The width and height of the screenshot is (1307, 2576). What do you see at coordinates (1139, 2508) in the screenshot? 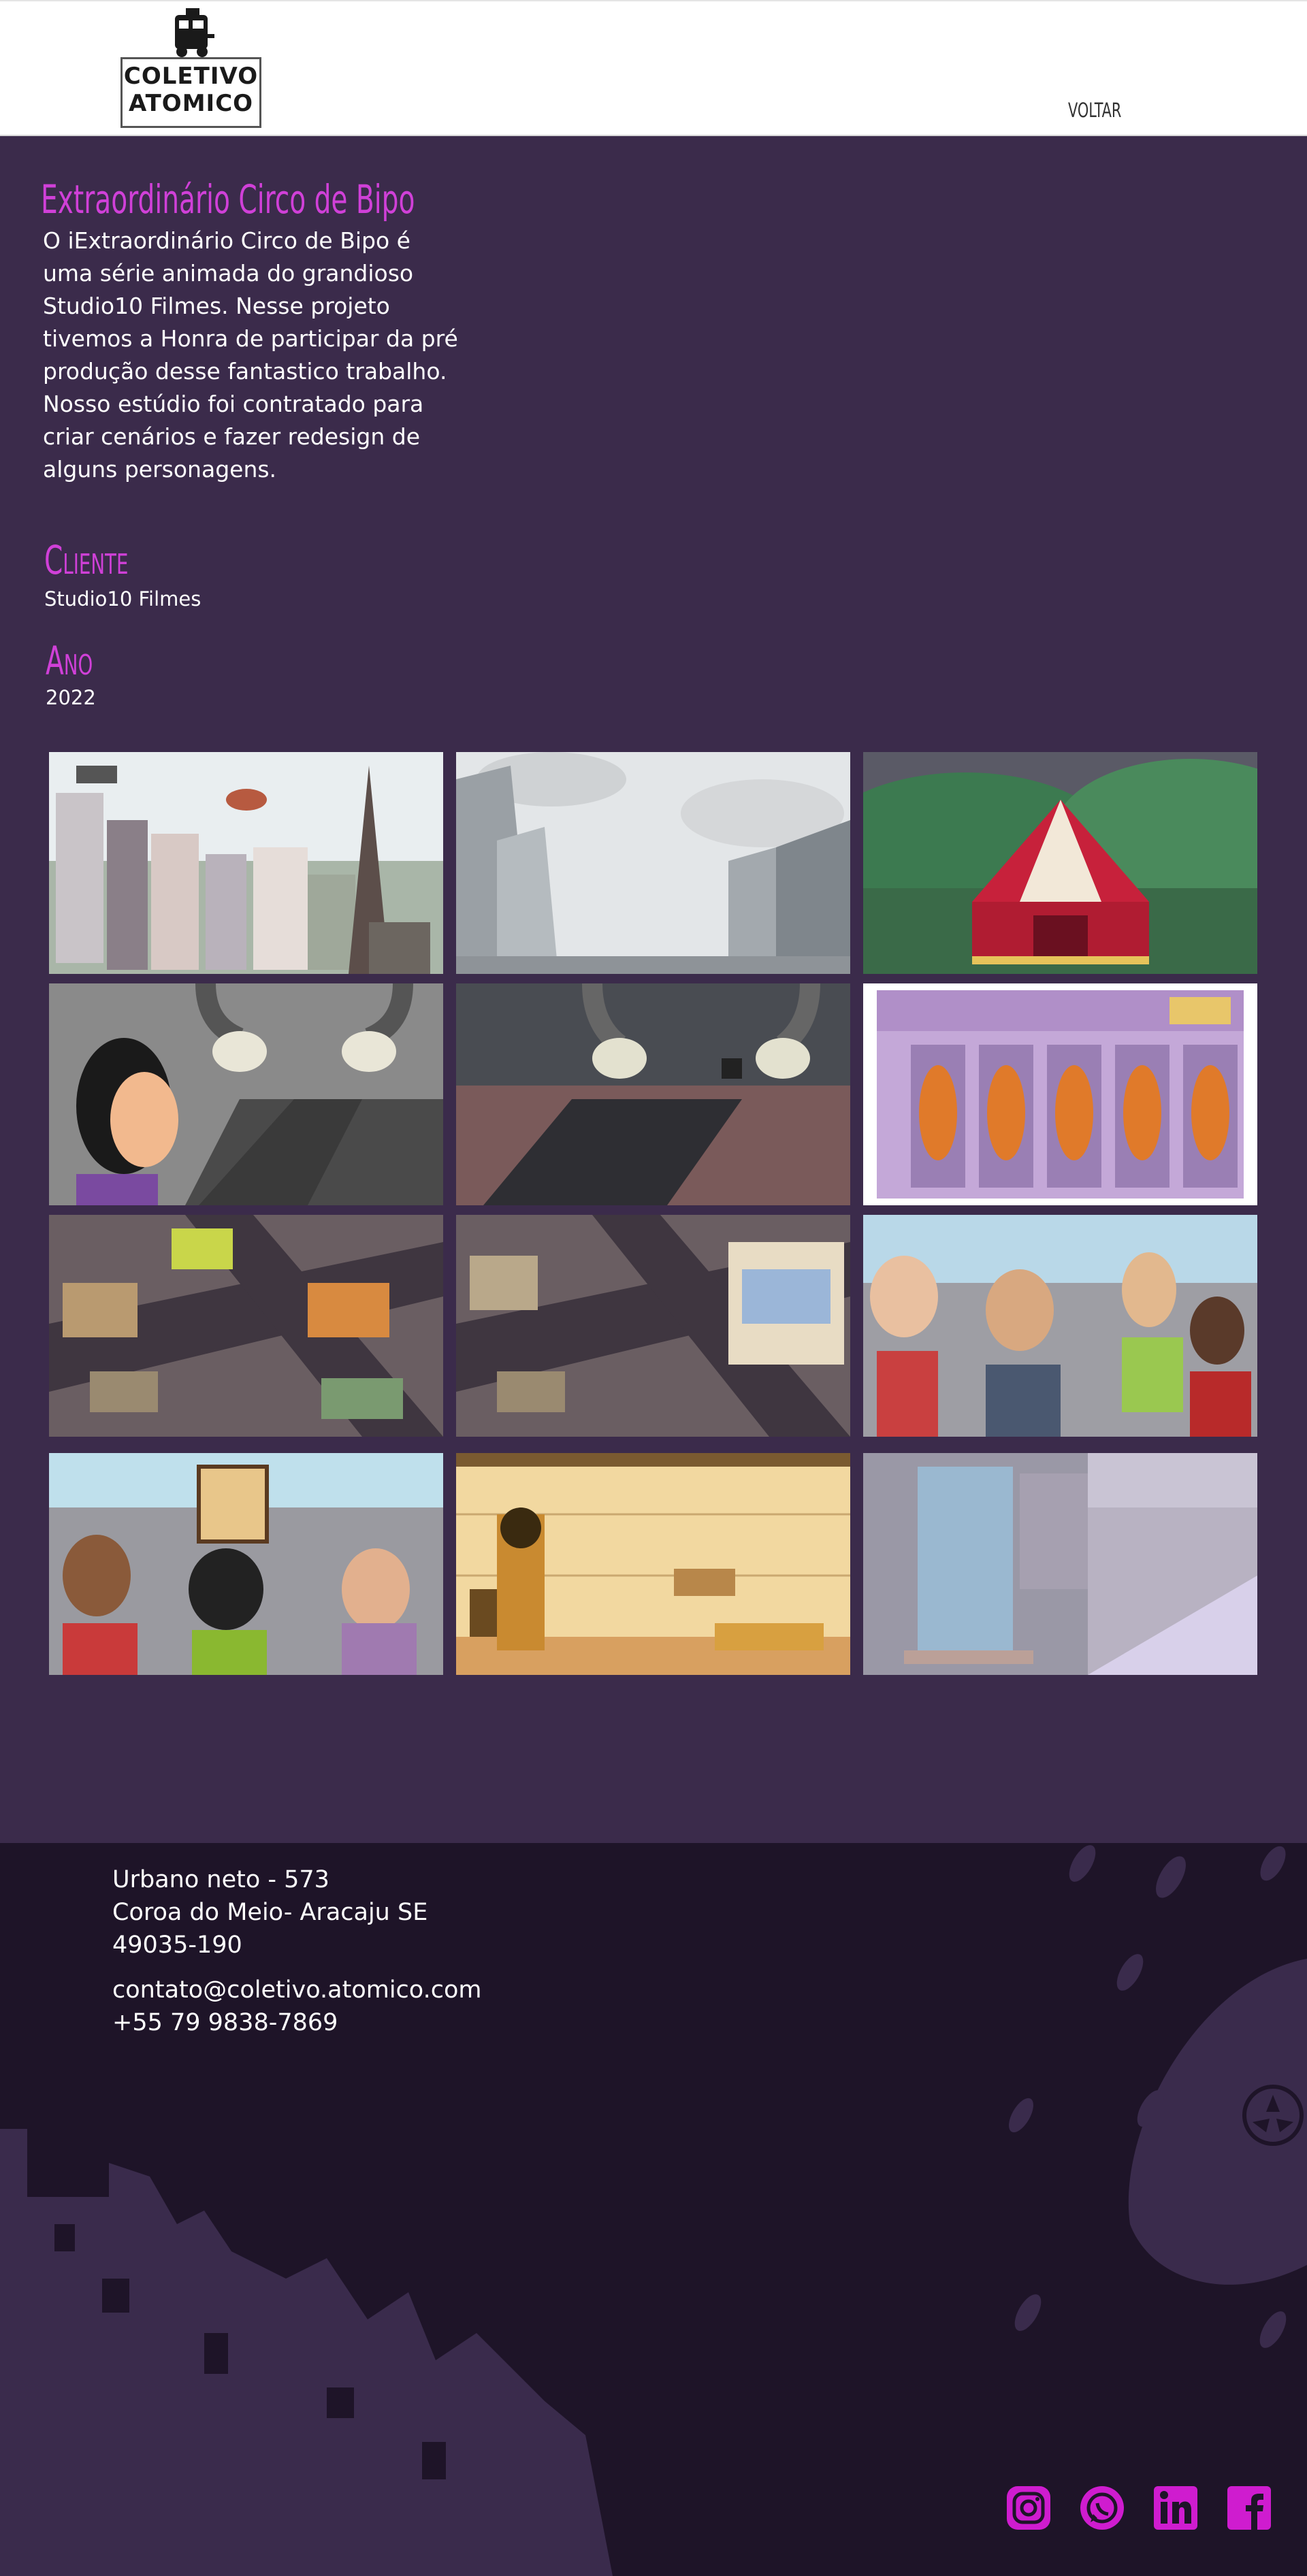
I see `social-links` at bounding box center [1139, 2508].